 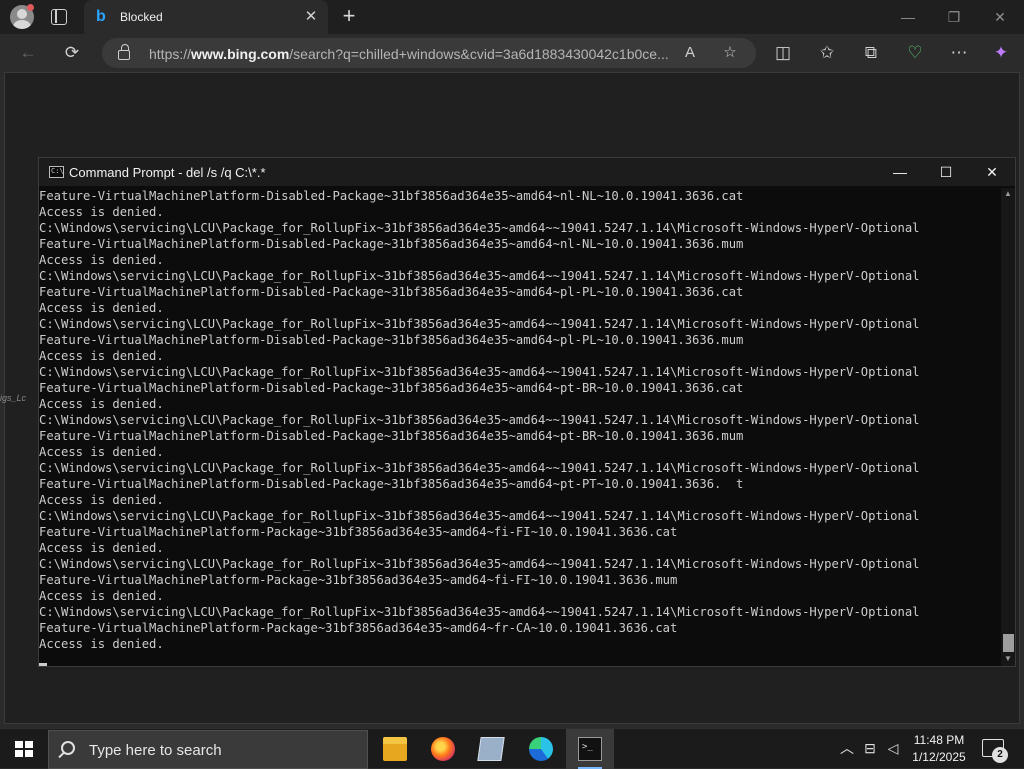 What do you see at coordinates (827, 53) in the screenshot?
I see `favorites-icon: ✩` at bounding box center [827, 53].